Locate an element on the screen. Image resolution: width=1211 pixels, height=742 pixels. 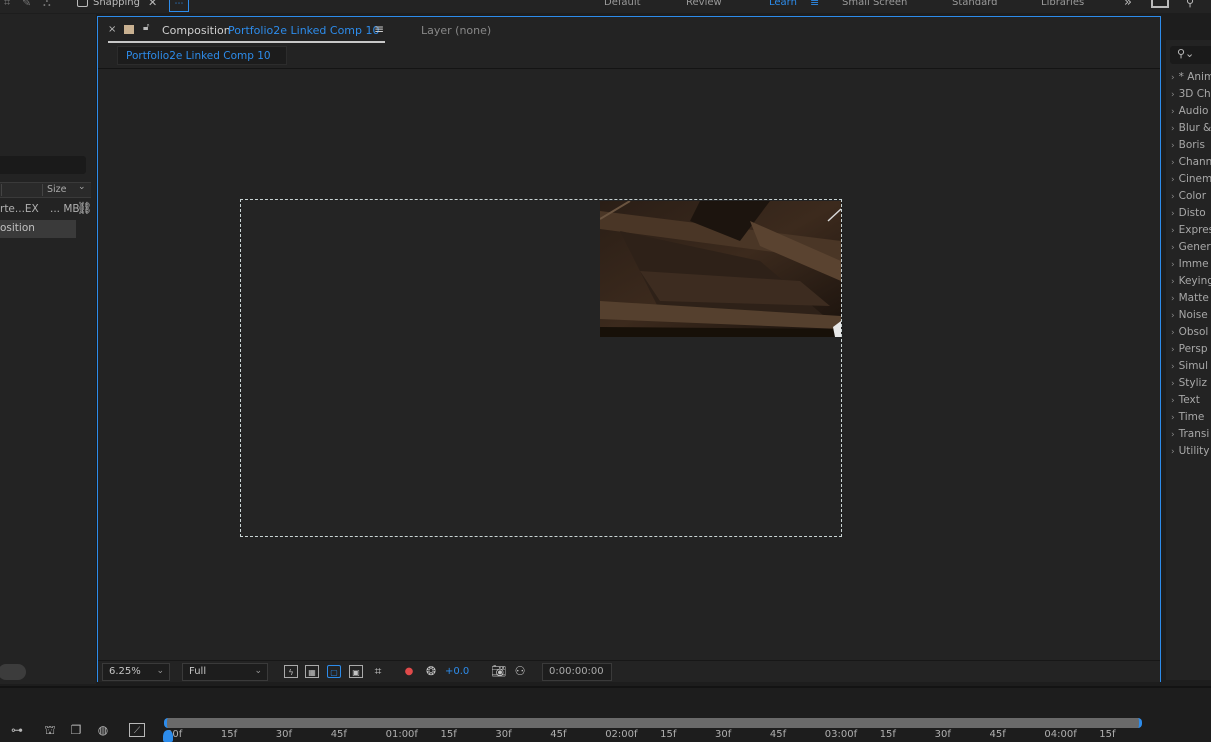
effects-category-item: › Time is located at coordinates (1187, 417).